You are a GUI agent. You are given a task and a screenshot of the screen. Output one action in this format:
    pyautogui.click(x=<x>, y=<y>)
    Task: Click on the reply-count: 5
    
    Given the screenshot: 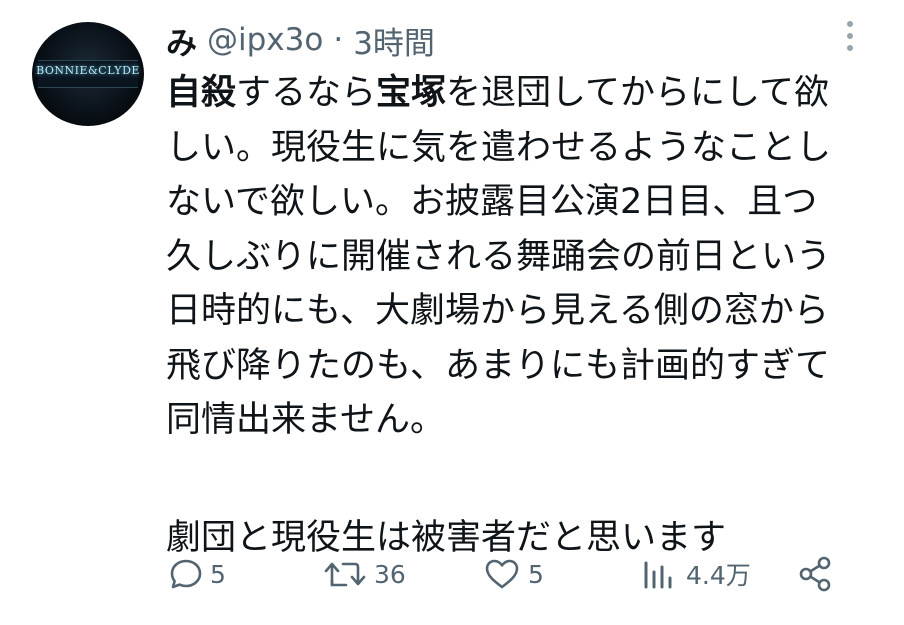 What is the action you would take?
    pyautogui.click(x=218, y=574)
    